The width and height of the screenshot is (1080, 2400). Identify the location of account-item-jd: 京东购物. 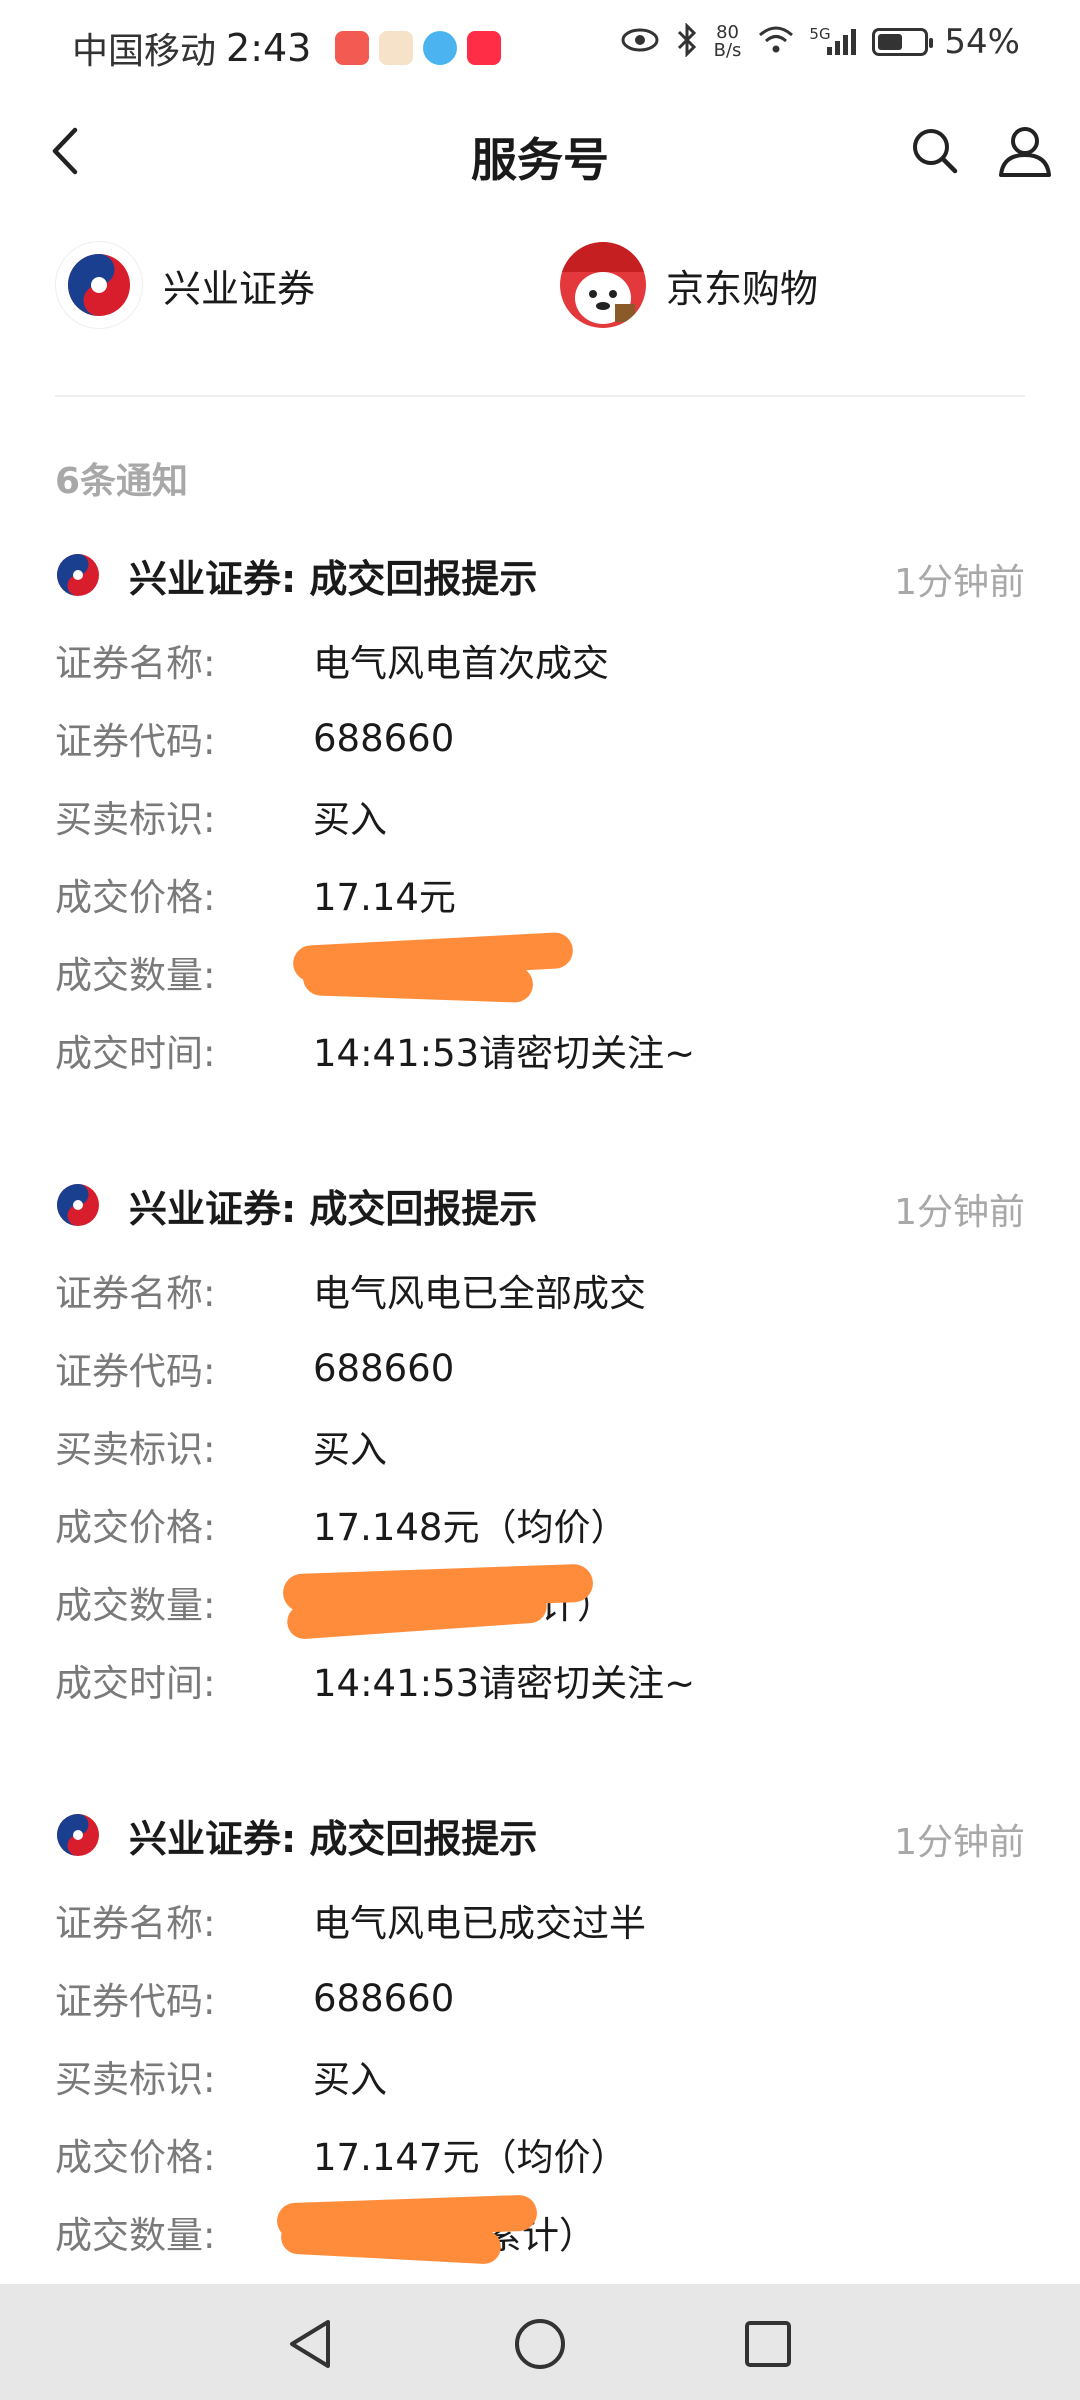
(689, 285).